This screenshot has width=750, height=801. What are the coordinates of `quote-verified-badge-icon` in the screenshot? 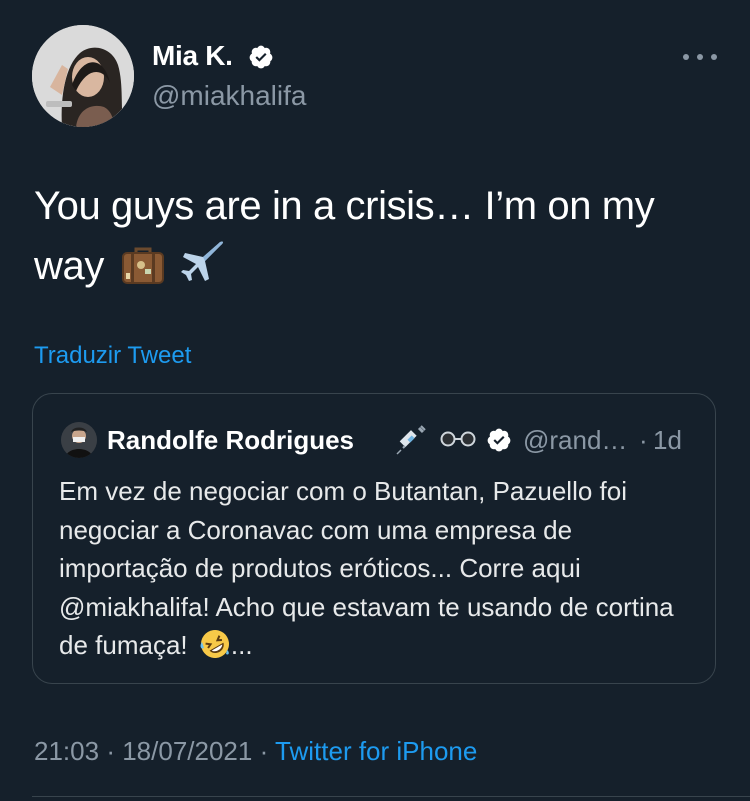 It's located at (499, 440).